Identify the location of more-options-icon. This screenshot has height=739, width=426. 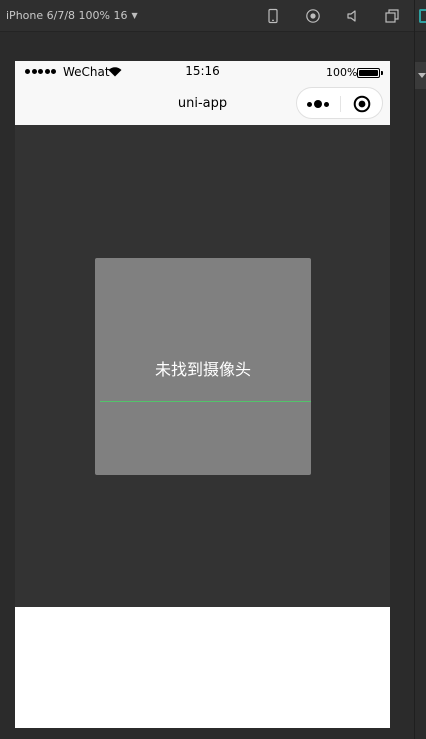
(318, 104).